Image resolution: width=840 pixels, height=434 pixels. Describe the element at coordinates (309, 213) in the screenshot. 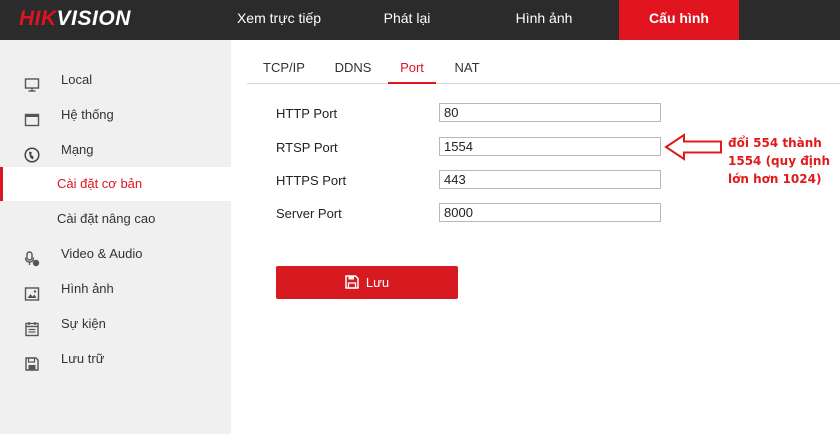

I see `server-port-label: Server Port` at that location.